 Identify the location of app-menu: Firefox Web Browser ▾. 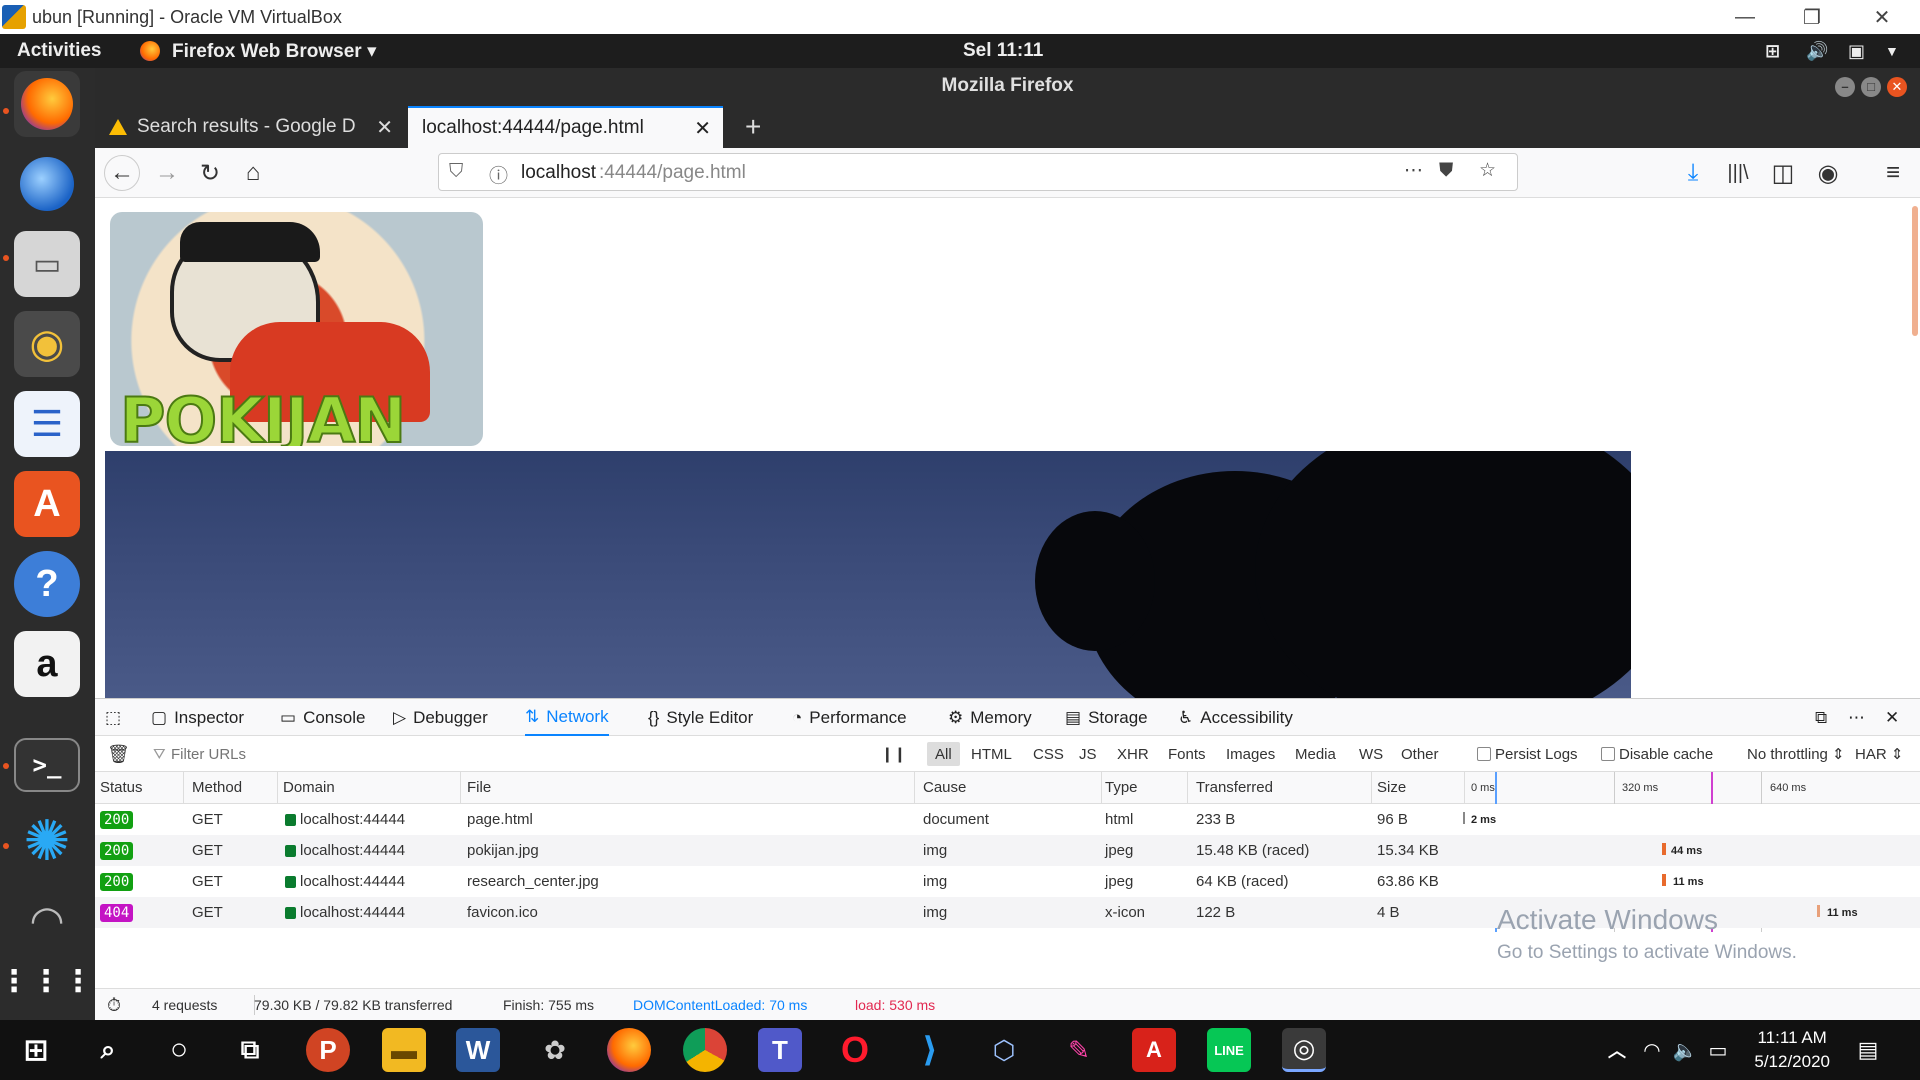
(274, 51).